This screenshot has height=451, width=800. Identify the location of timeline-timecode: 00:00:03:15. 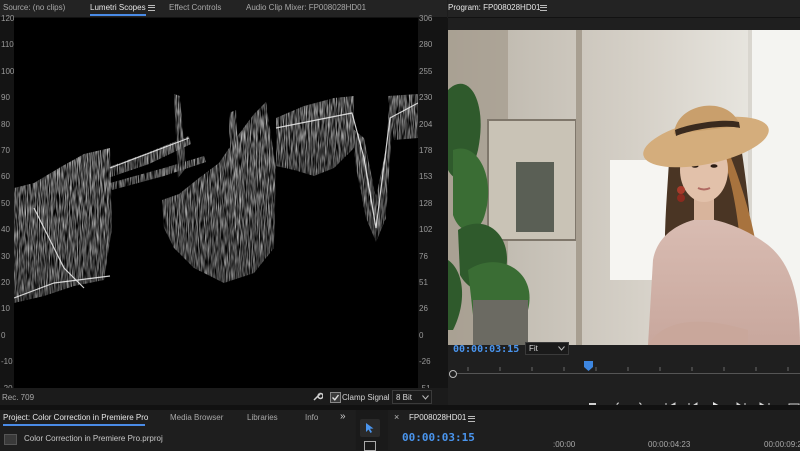
(438, 437).